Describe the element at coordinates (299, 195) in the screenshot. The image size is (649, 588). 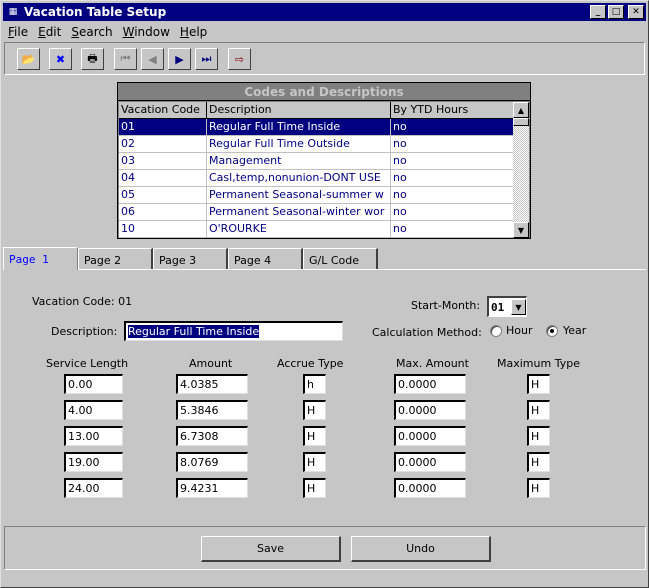
I see `cell-description: Permanent Seasonal-summer w` at that location.